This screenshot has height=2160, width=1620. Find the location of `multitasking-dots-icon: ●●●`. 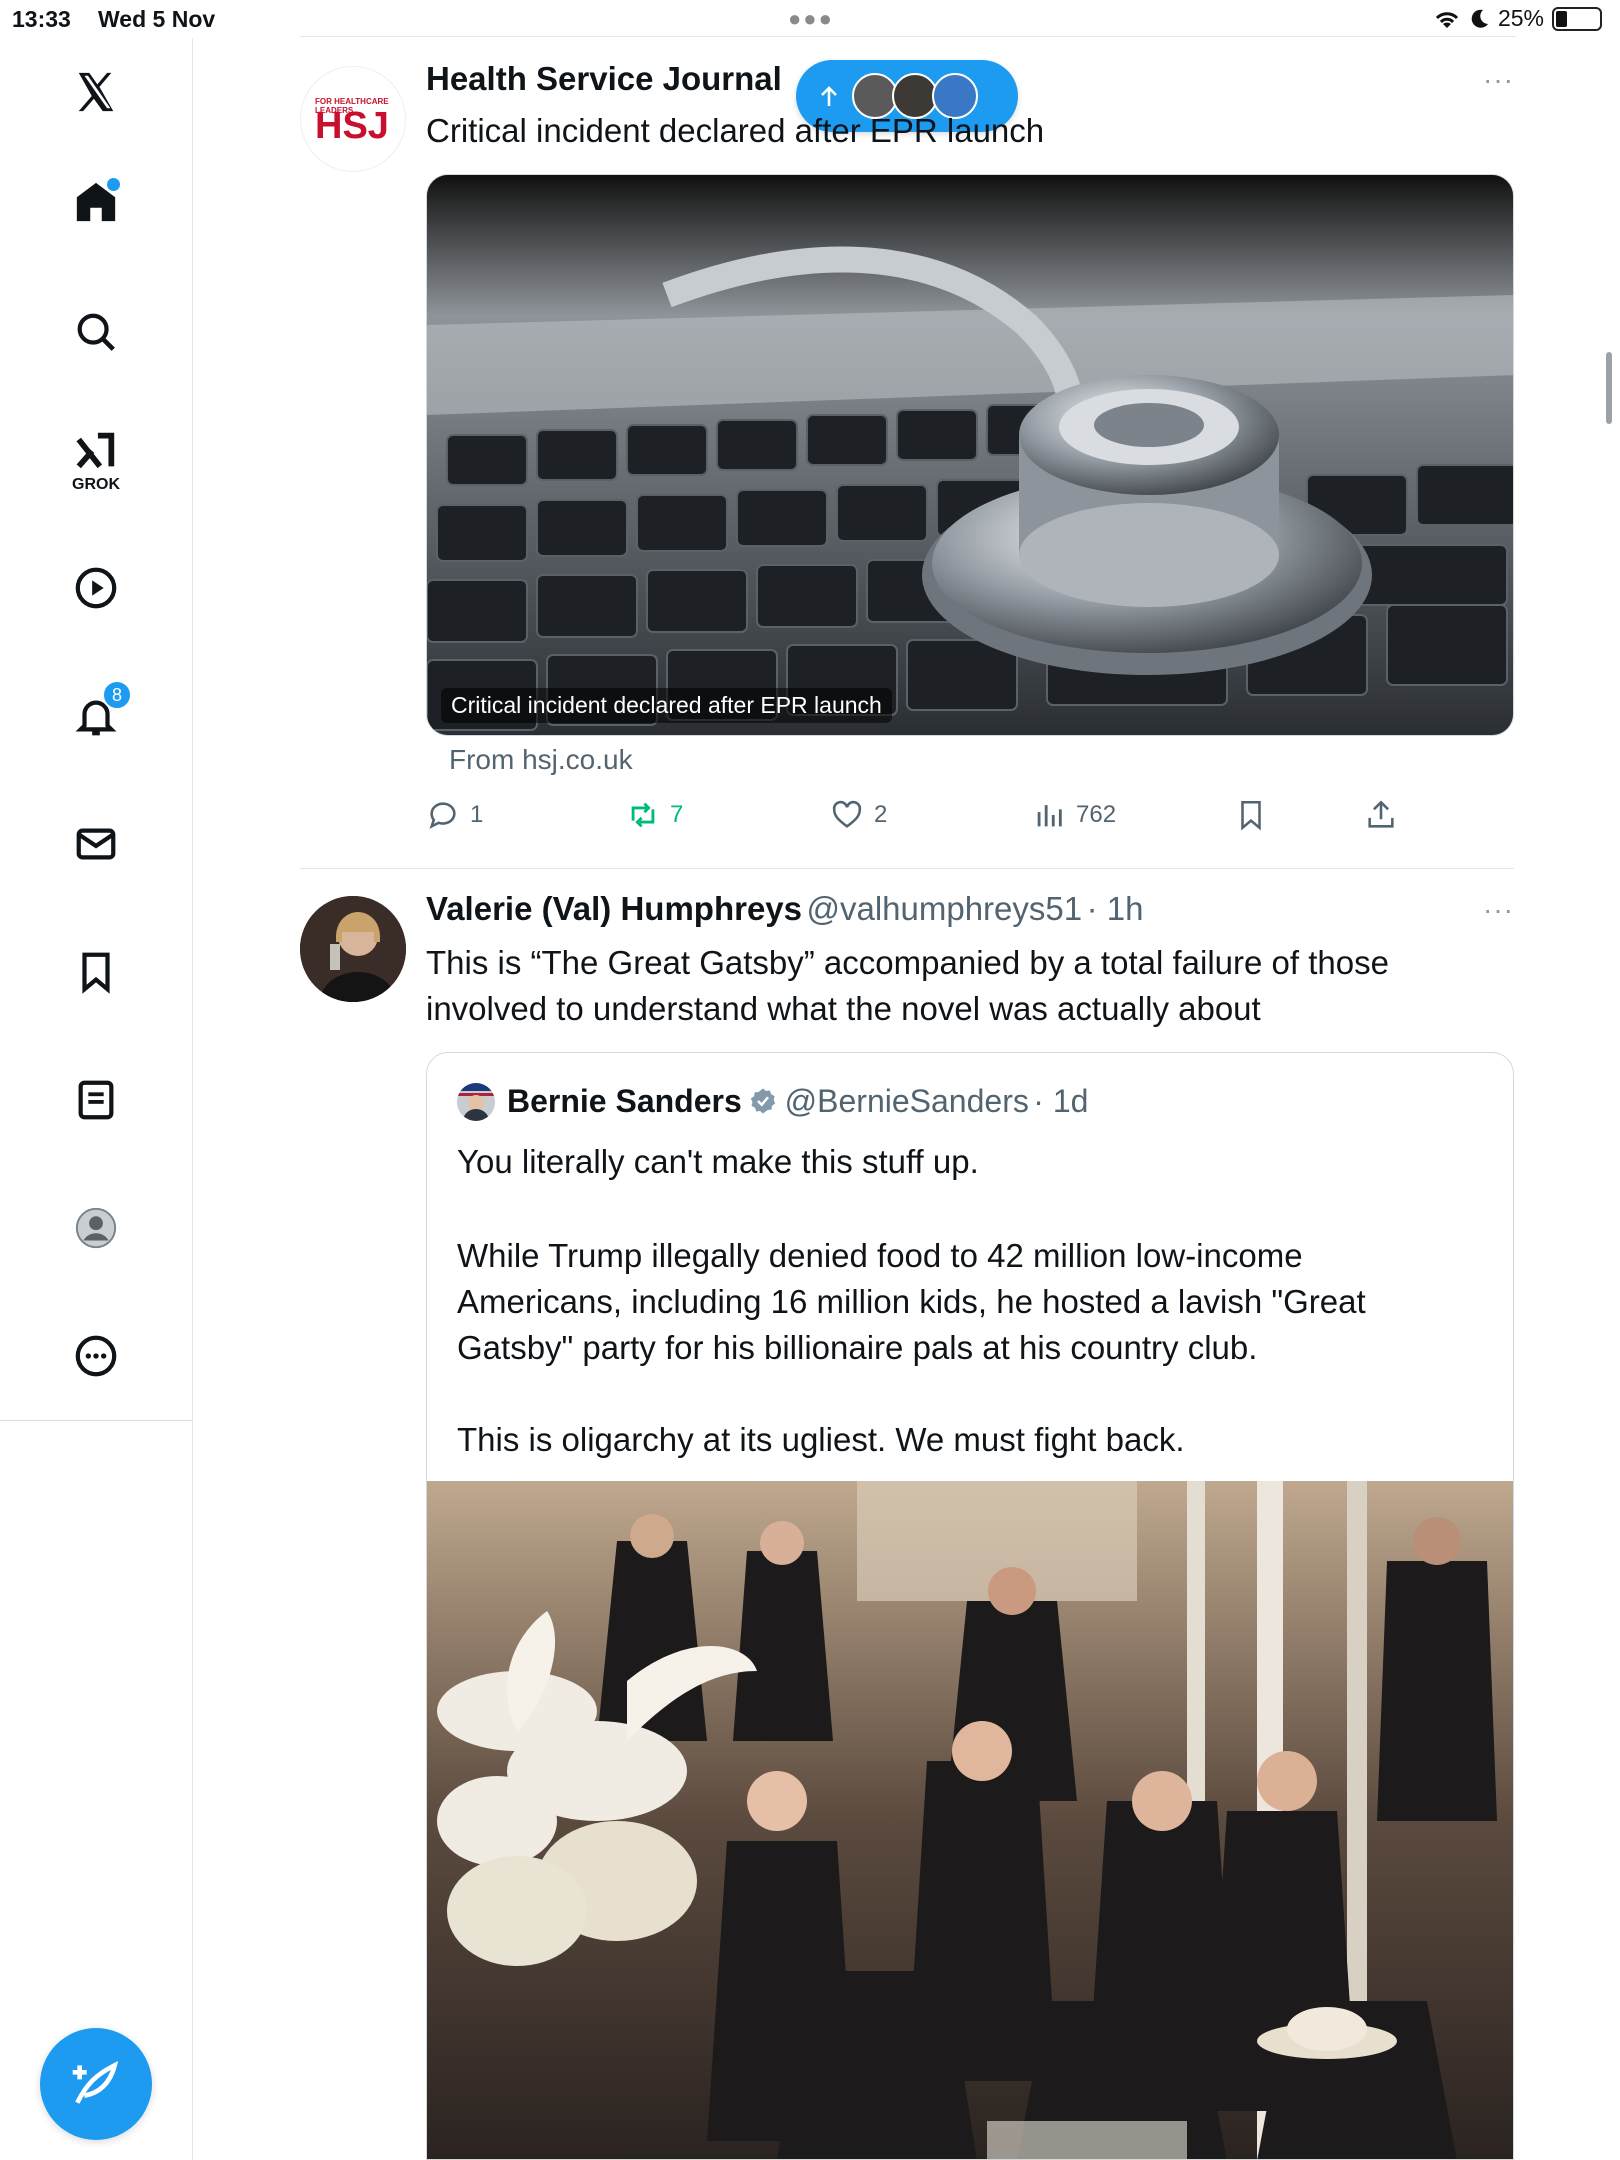

multitasking-dots-icon: ●●● is located at coordinates (811, 19).